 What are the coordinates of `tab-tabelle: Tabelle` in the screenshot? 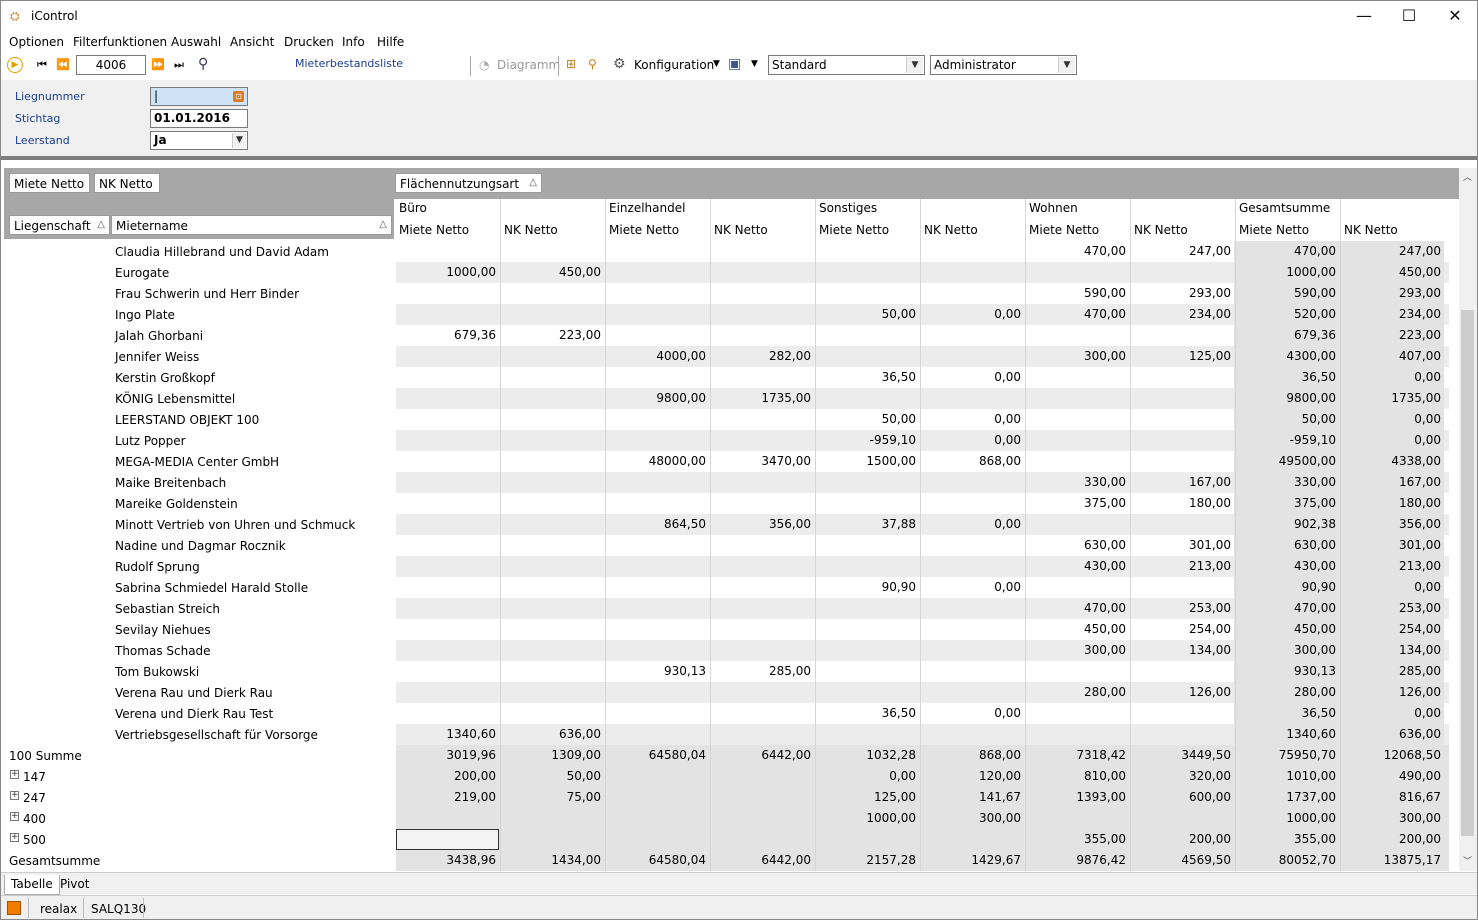 It's located at (32, 885).